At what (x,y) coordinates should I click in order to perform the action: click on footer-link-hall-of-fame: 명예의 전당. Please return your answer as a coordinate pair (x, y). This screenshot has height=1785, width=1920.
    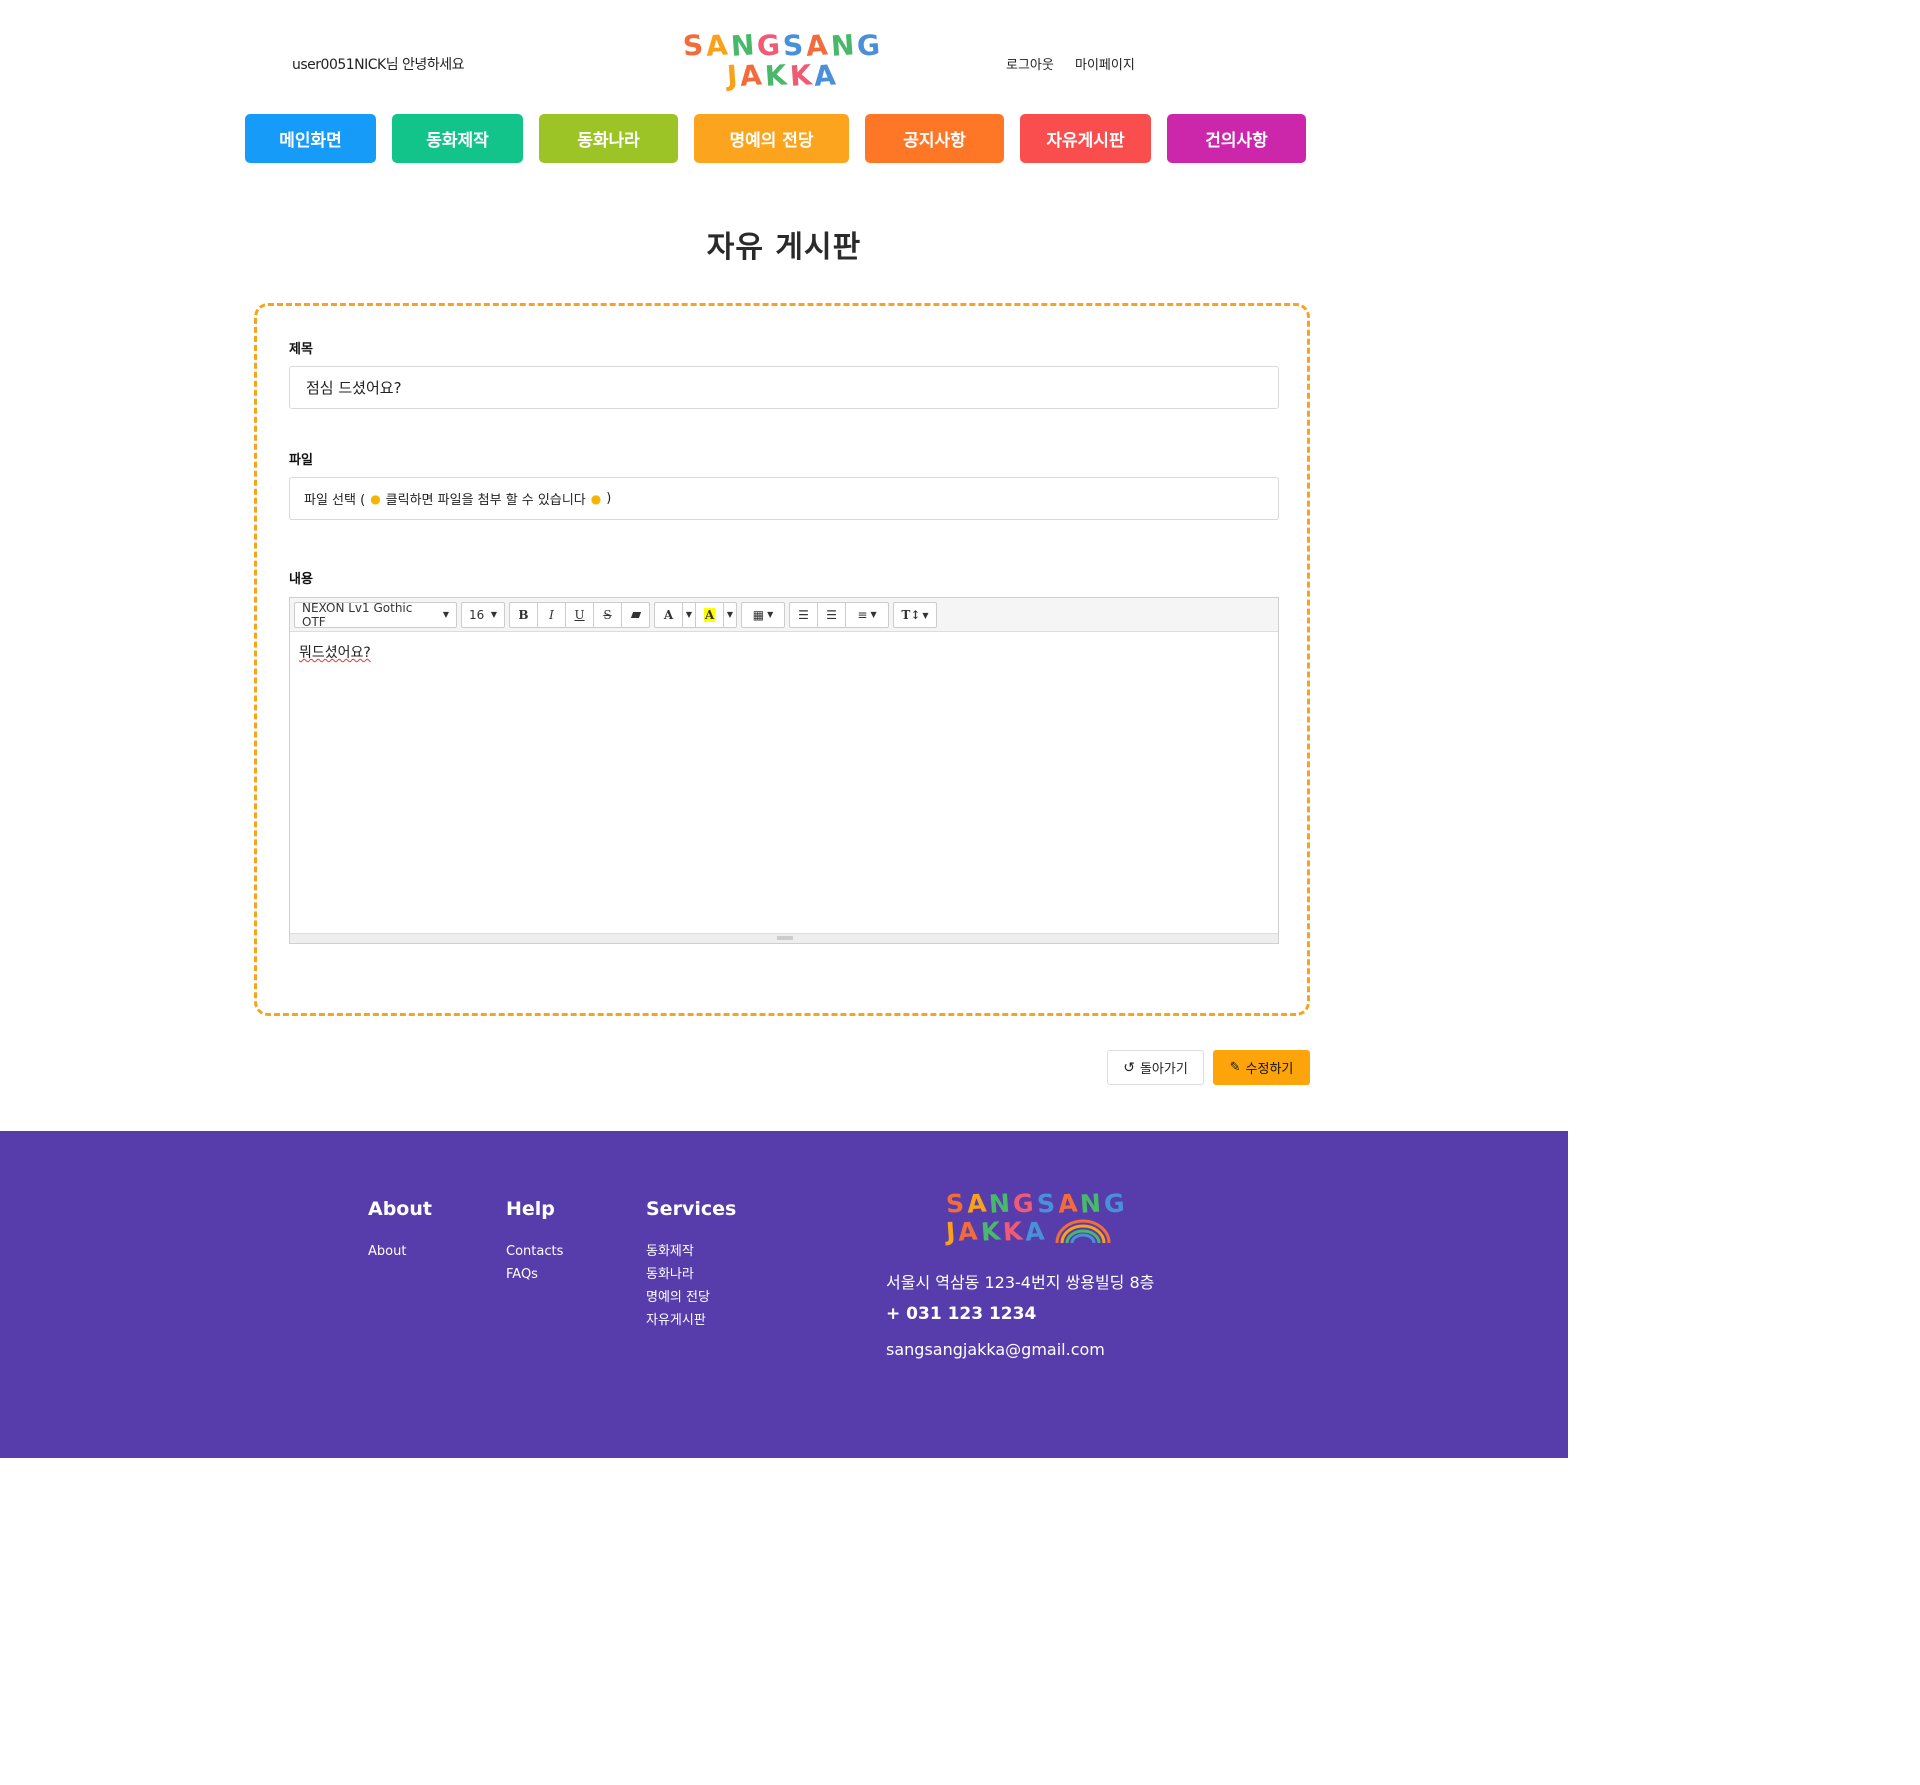
    Looking at the image, I should click on (678, 1297).